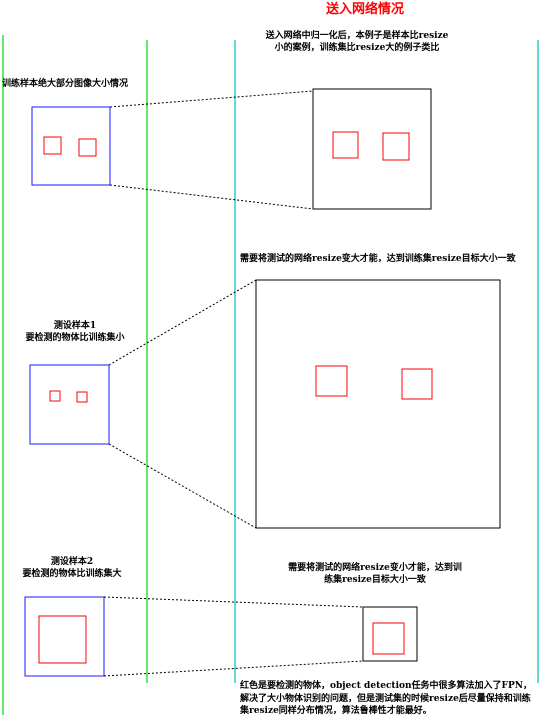 The width and height of the screenshot is (543, 720). Describe the element at coordinates (372, 149) in the screenshot. I see `train-network-box` at that location.